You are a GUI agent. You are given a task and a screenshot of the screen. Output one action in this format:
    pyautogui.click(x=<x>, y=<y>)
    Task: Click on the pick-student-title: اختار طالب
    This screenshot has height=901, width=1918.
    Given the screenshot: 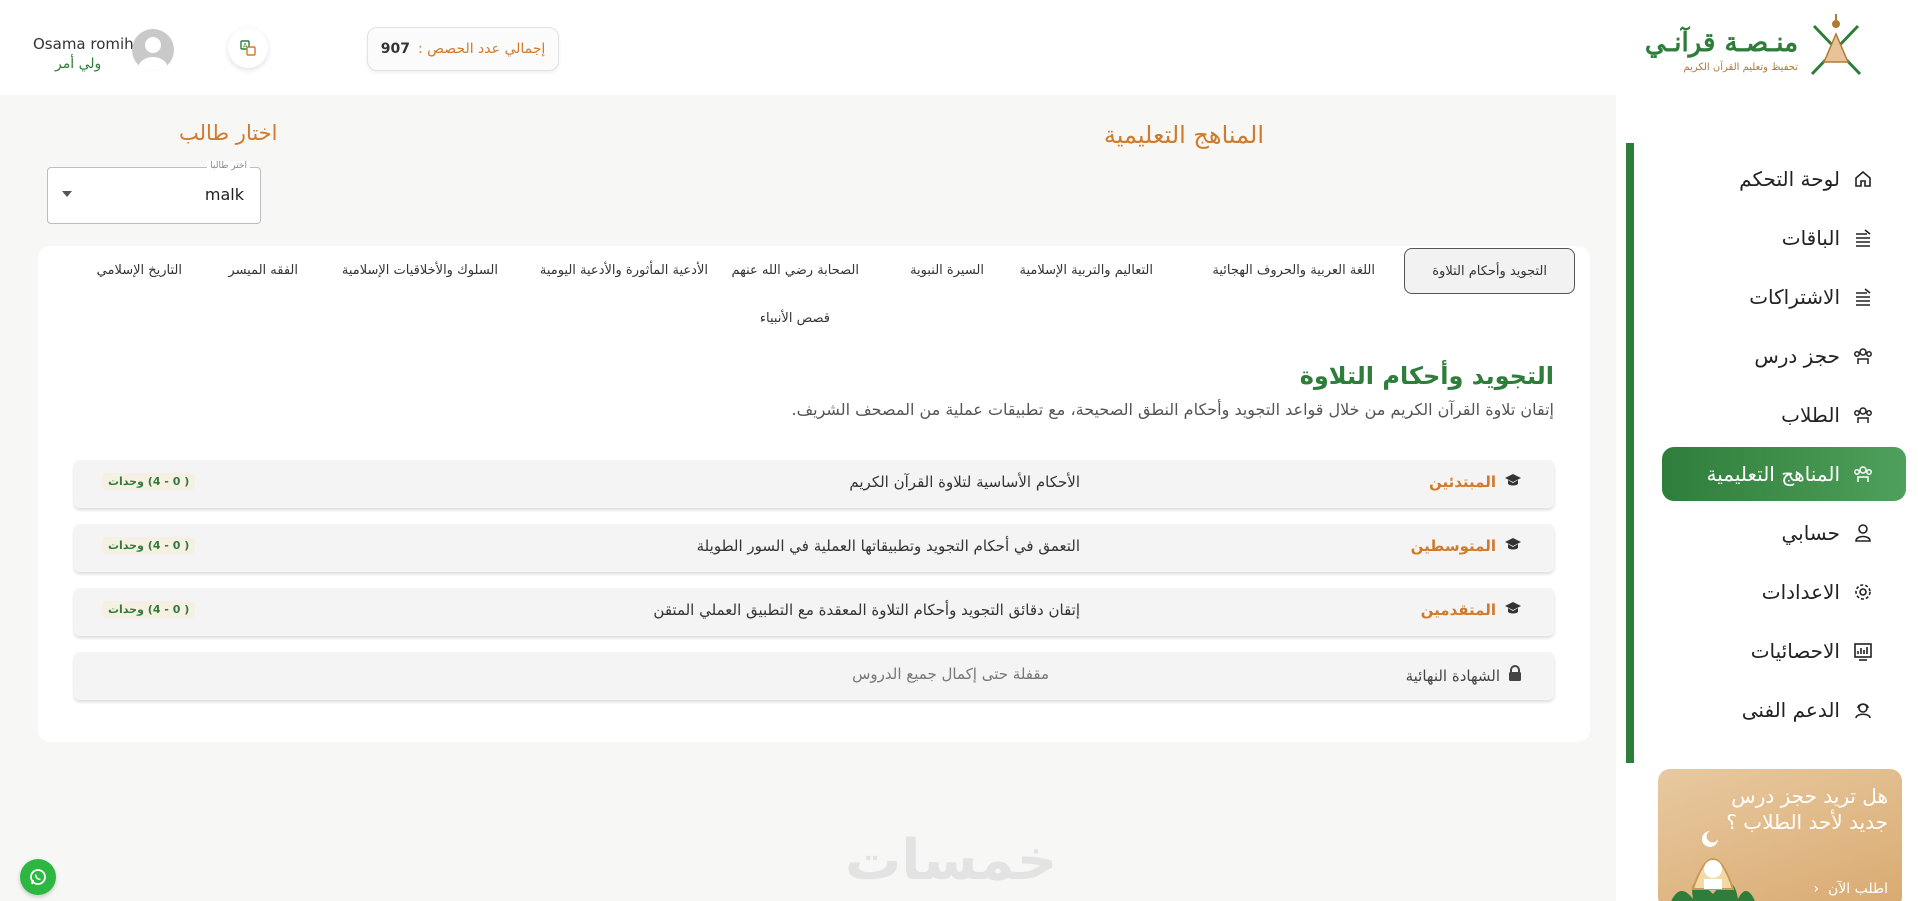 What is the action you would take?
    pyautogui.click(x=228, y=133)
    